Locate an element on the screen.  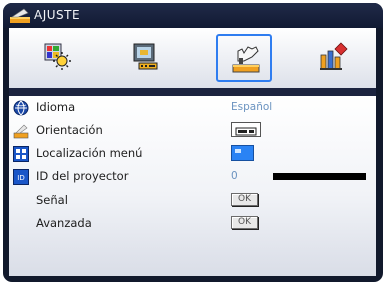
options-icon is located at coordinates (334, 56).